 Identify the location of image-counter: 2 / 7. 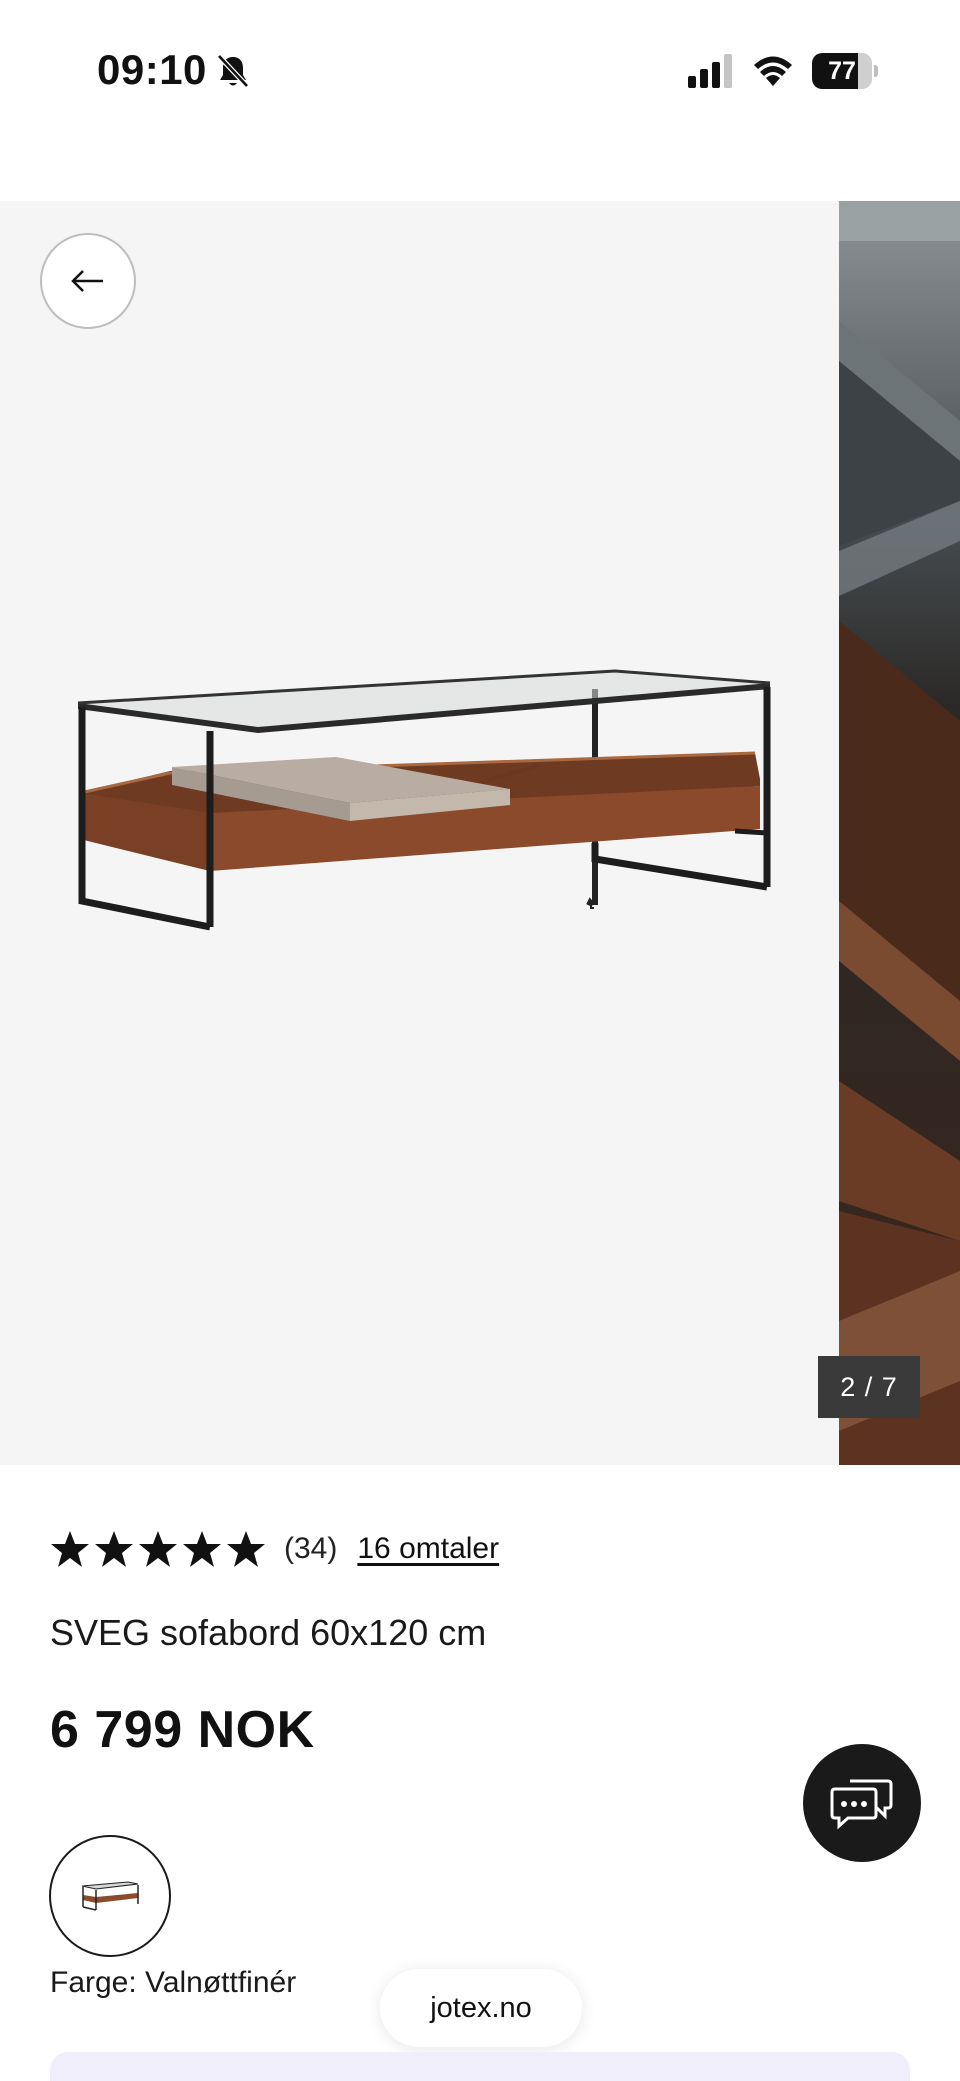
(869, 1387).